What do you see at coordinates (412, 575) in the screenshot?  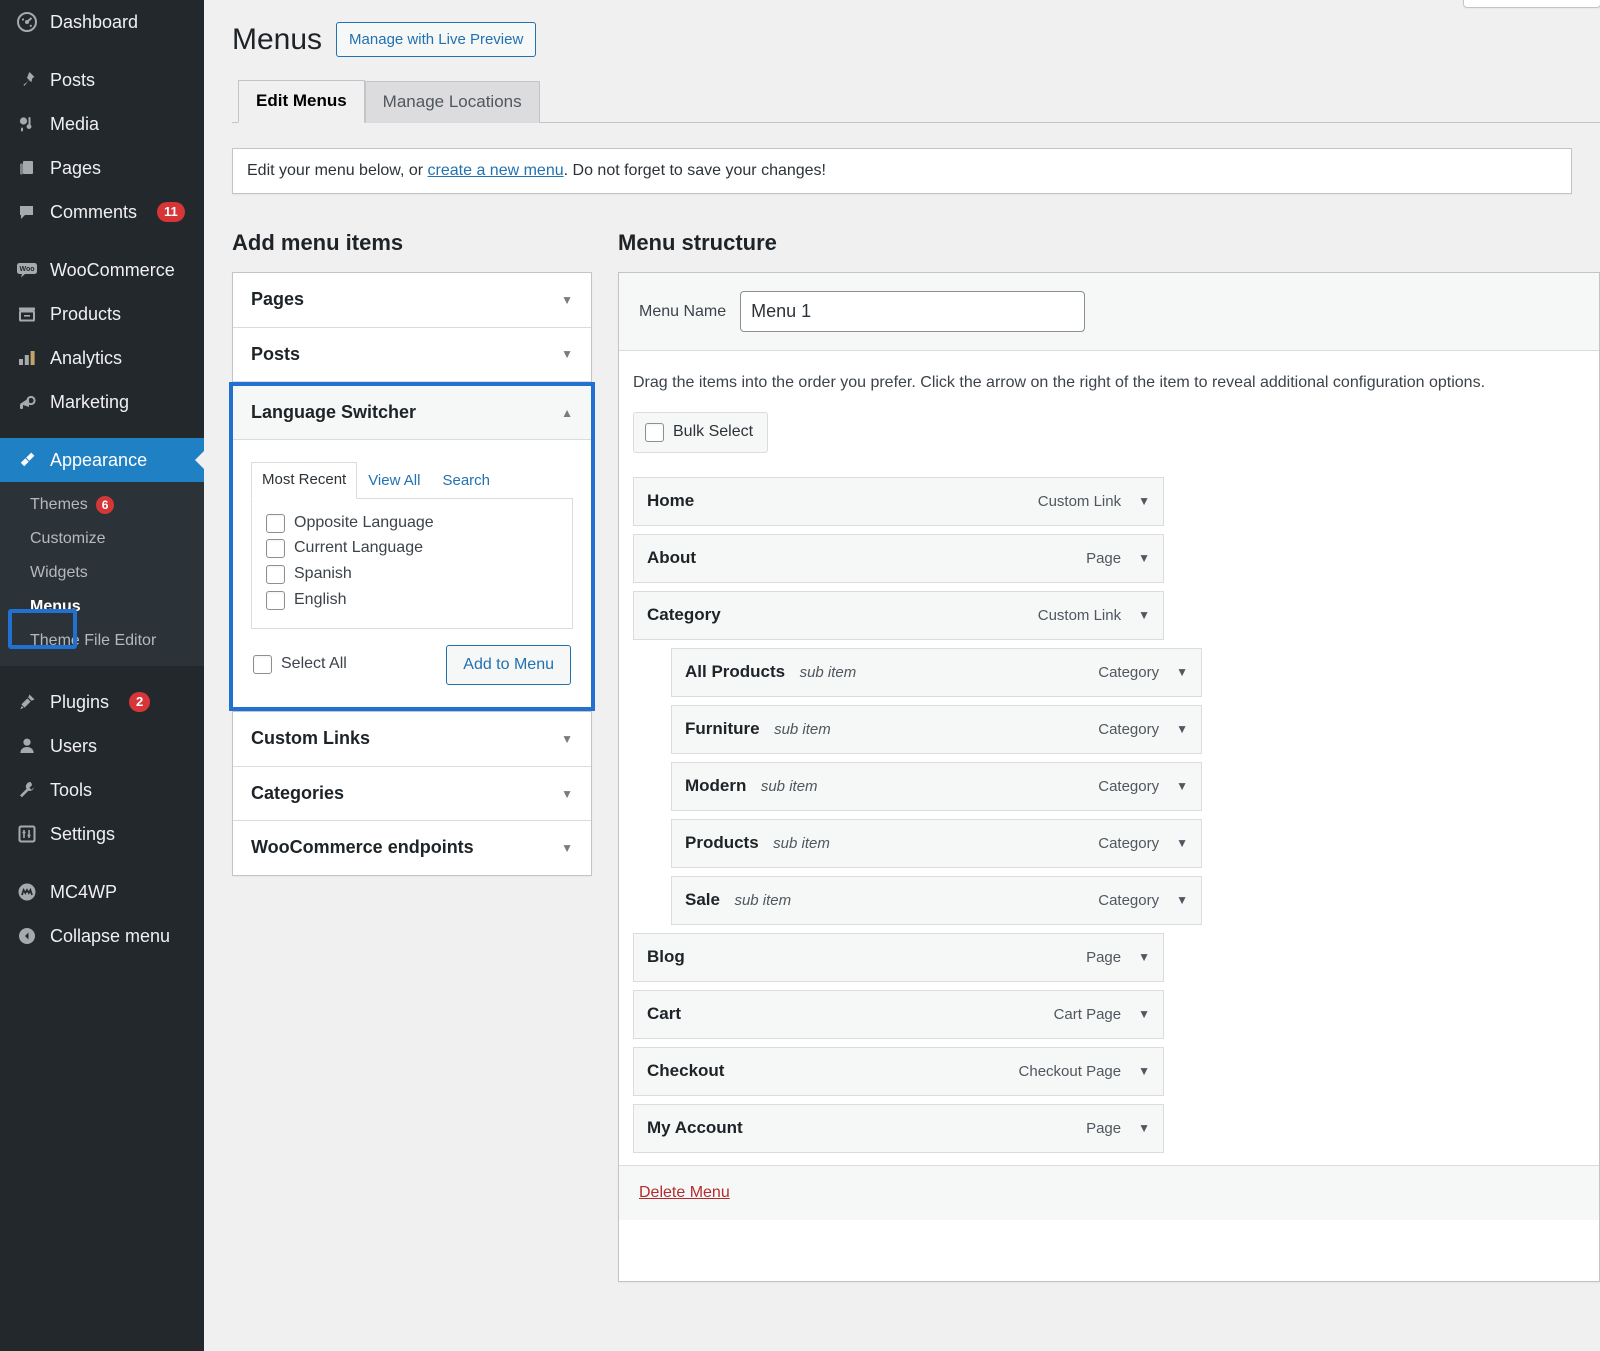 I see `list-item: Spanish` at bounding box center [412, 575].